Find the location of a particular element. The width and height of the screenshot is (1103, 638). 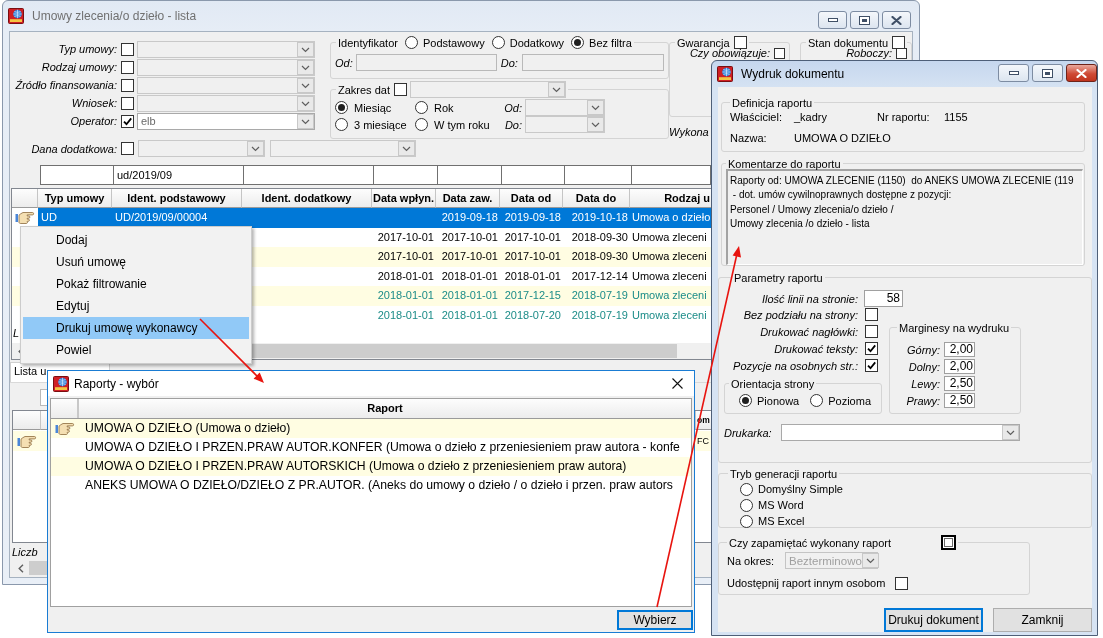

field-label: Wniosek: is located at coordinates (94, 103).